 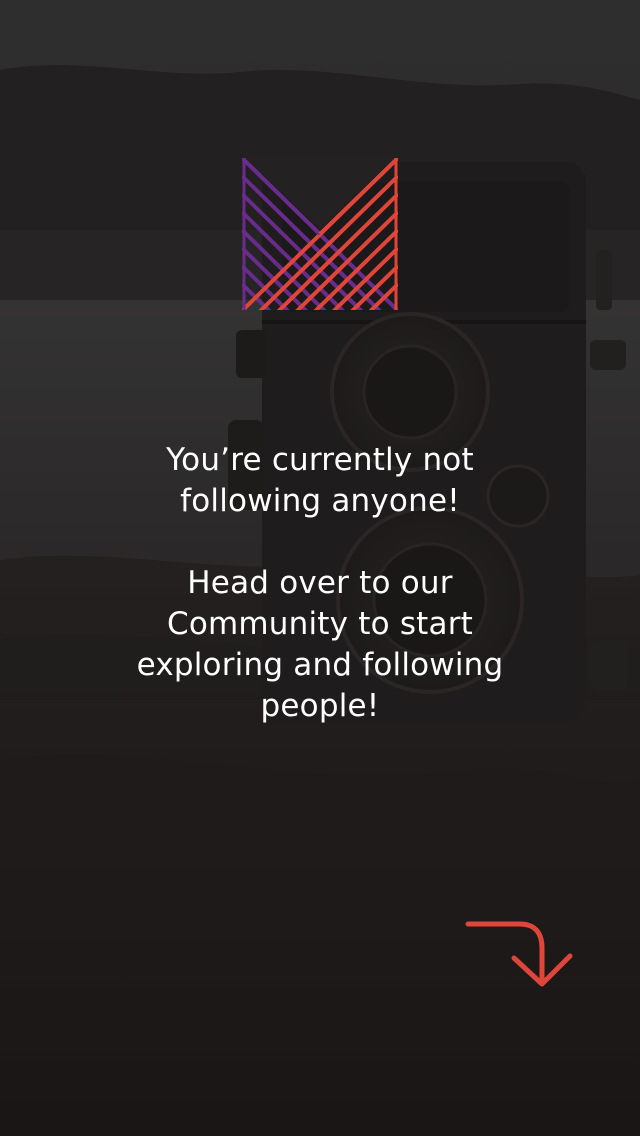 What do you see at coordinates (275, 278) in the screenshot?
I see `logo-stripe-purple` at bounding box center [275, 278].